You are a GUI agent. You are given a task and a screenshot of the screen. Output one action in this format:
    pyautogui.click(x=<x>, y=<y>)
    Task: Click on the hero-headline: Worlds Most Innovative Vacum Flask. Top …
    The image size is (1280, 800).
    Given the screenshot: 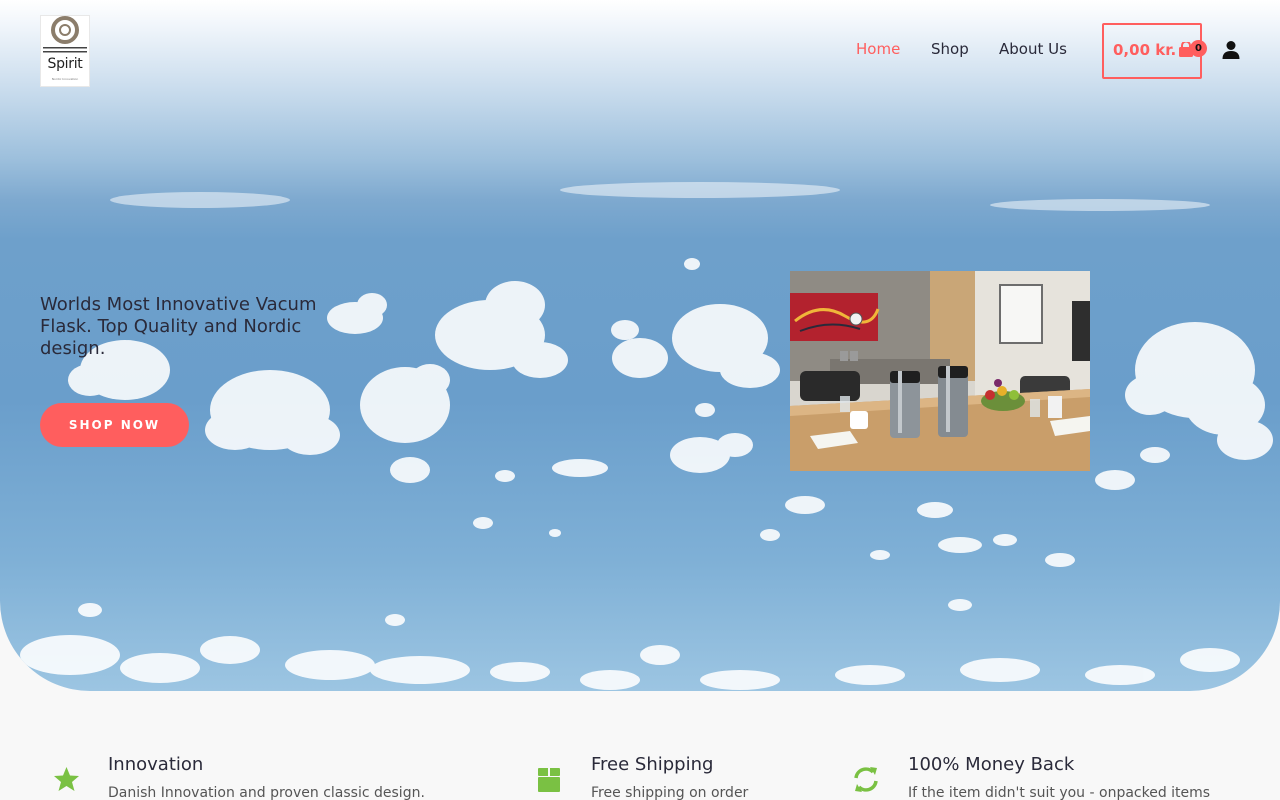 What is the action you would take?
    pyautogui.click(x=178, y=326)
    